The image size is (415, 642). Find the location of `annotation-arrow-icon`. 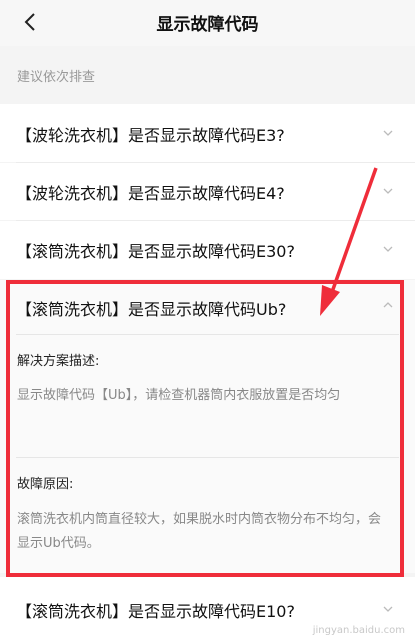

annotation-arrow-icon is located at coordinates (349, 241).